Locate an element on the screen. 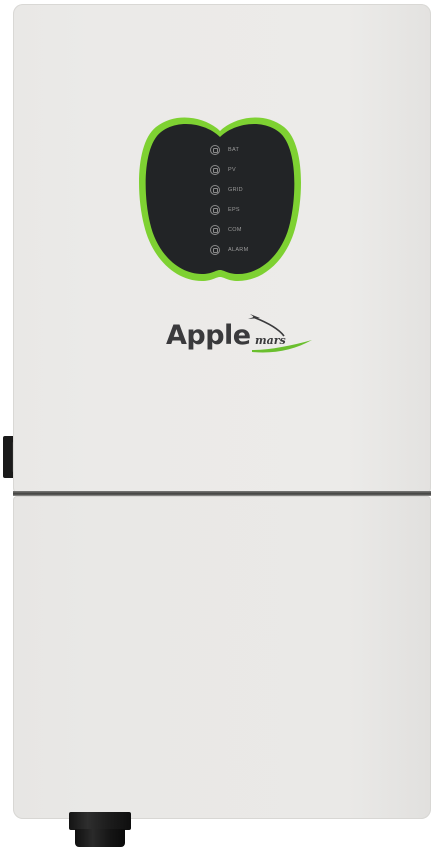 The height and width of the screenshot is (847, 433). indicator-label: EPS is located at coordinates (234, 210).